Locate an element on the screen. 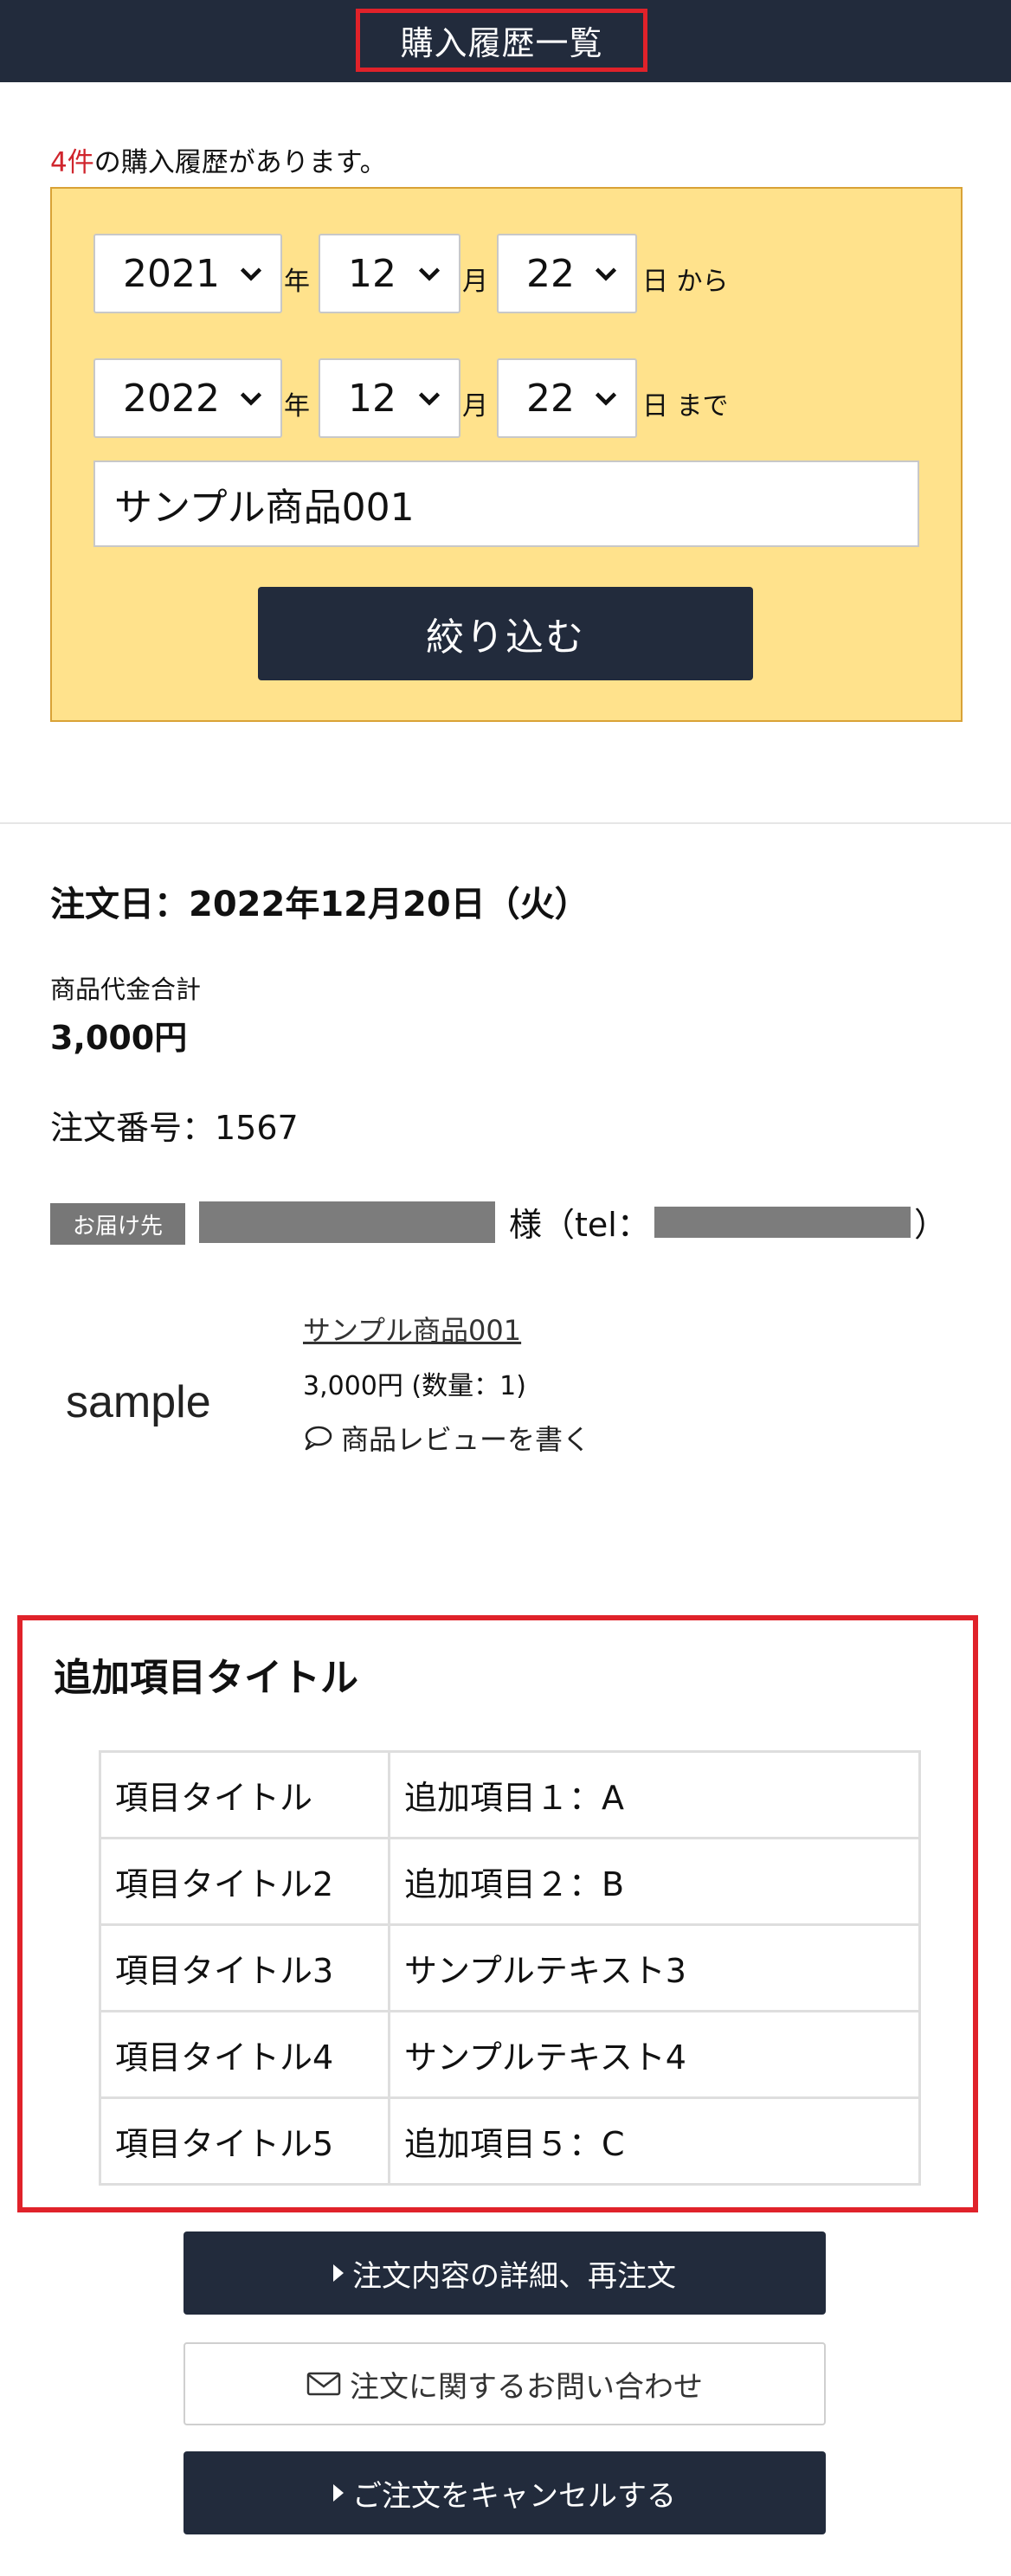  header-title-highlight: 購入履歴一覧 is located at coordinates (502, 40).